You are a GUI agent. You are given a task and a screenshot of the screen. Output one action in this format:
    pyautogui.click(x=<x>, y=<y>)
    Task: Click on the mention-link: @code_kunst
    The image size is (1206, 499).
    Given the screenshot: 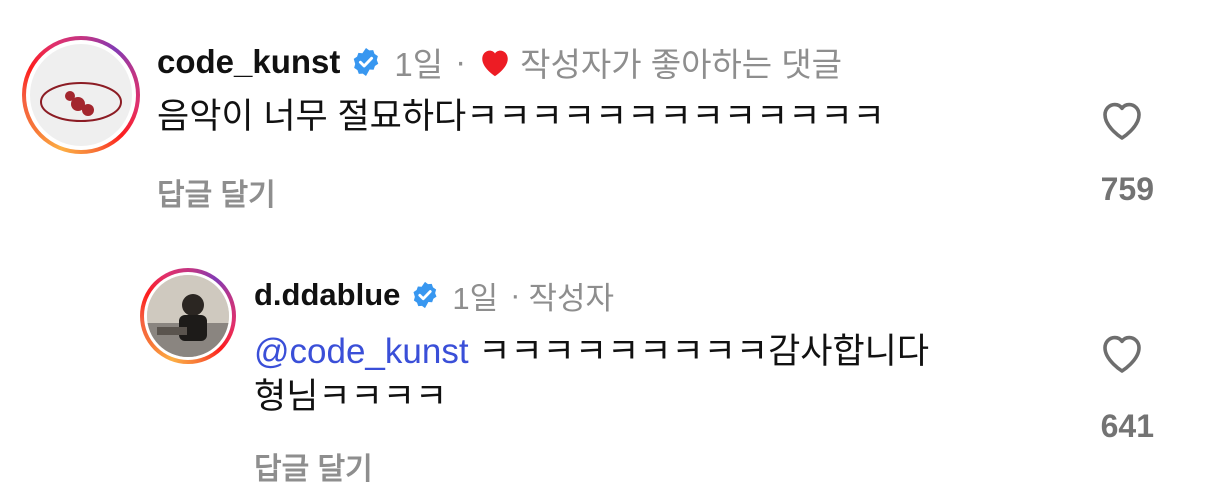 What is the action you would take?
    pyautogui.click(x=361, y=351)
    